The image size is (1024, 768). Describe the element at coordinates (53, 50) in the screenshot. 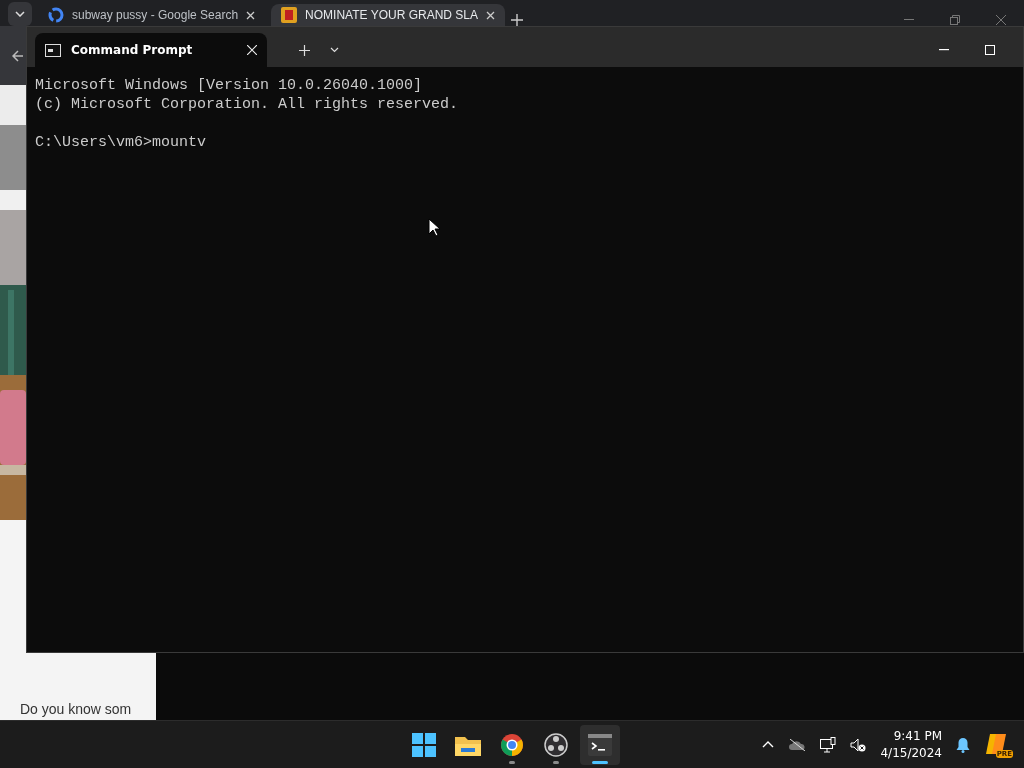

I see `command-prompt-icon` at that location.